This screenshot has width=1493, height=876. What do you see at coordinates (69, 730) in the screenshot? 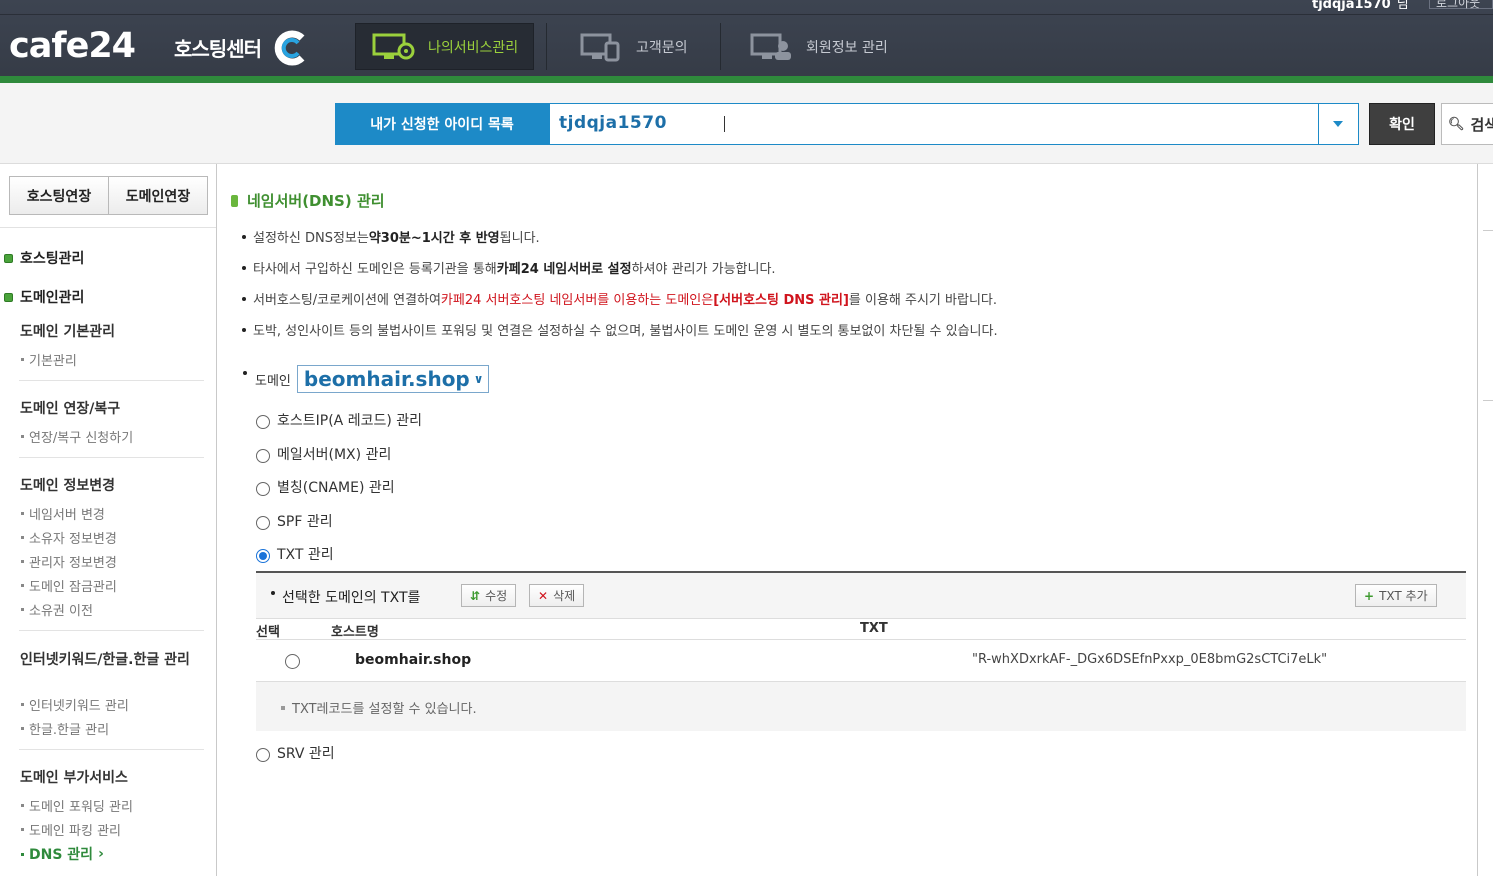
I see `sidebar-item-label: 한글.한글 관리` at bounding box center [69, 730].